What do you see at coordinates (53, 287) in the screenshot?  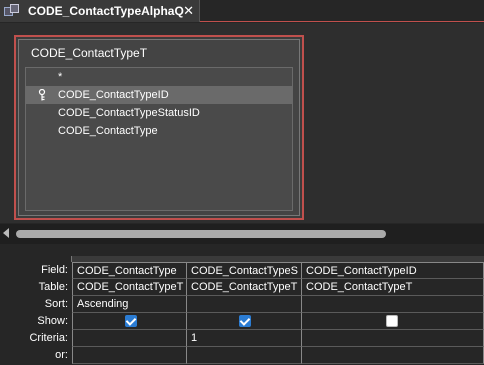 I see `row-label-table: Table:` at bounding box center [53, 287].